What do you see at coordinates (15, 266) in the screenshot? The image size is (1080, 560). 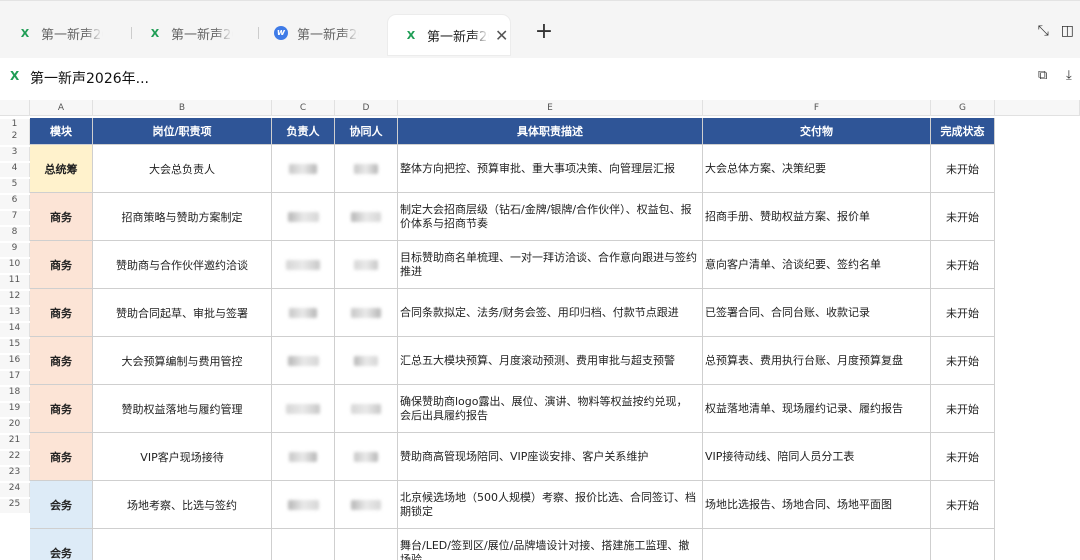 I see `row-number: 10` at bounding box center [15, 266].